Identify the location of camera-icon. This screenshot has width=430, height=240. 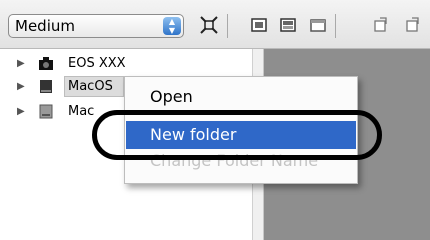
(46, 63).